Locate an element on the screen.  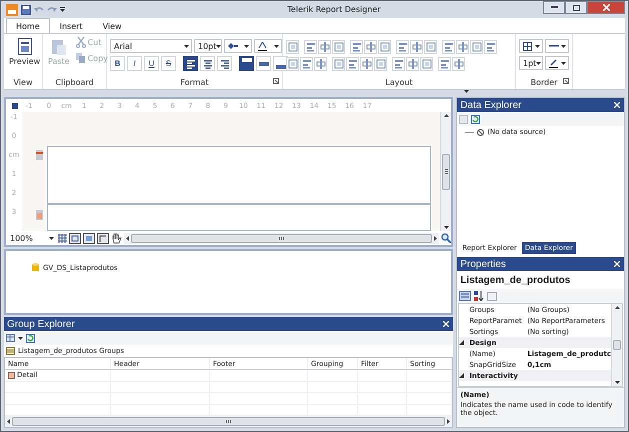
vertical-align-middle-button is located at coordinates (263, 63).